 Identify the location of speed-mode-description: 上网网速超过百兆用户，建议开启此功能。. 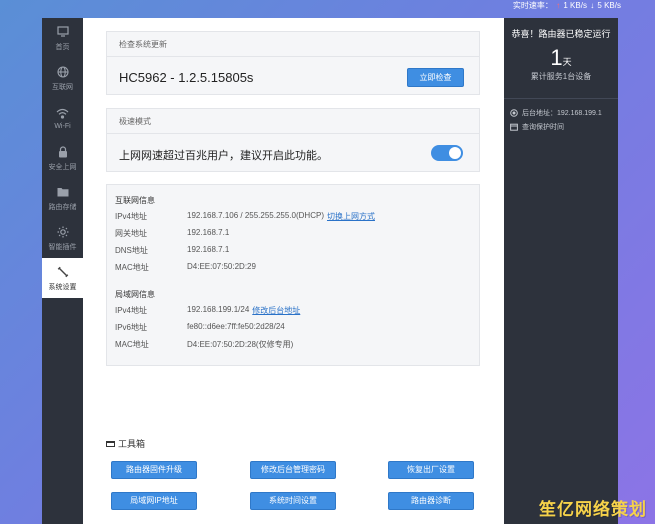
(223, 156).